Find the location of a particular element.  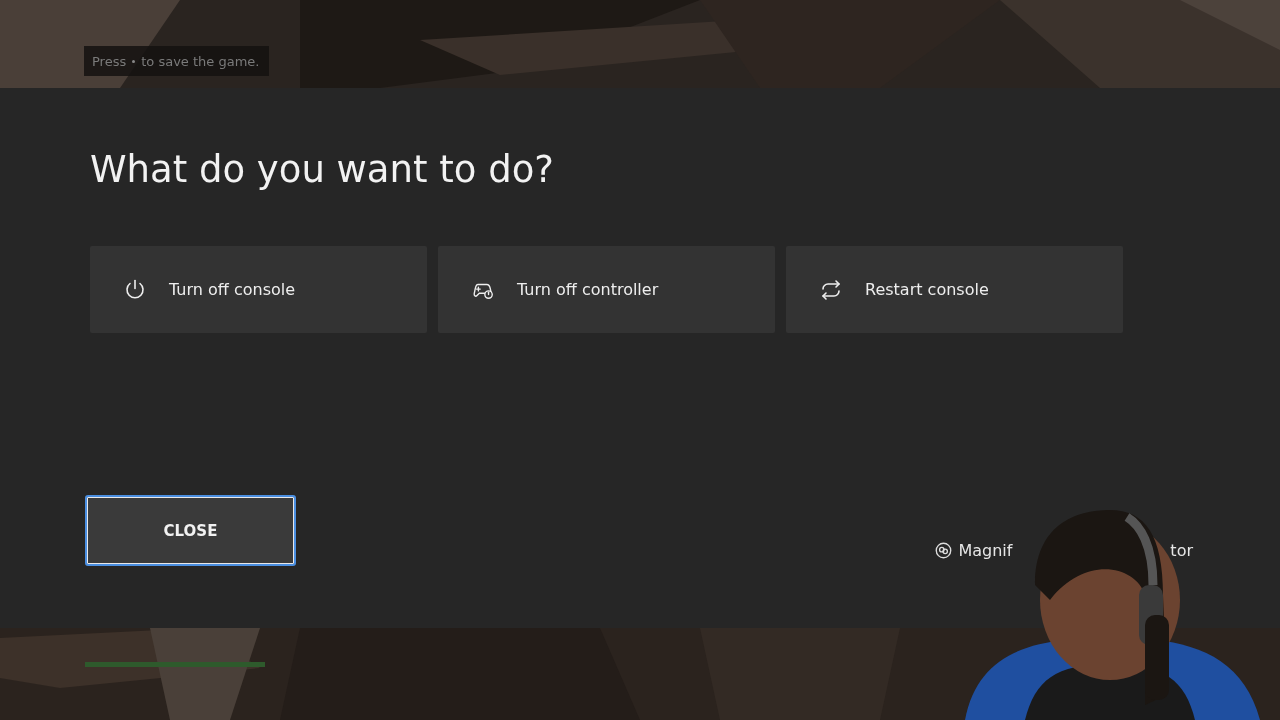

option-tile: Restart console is located at coordinates (954, 289).